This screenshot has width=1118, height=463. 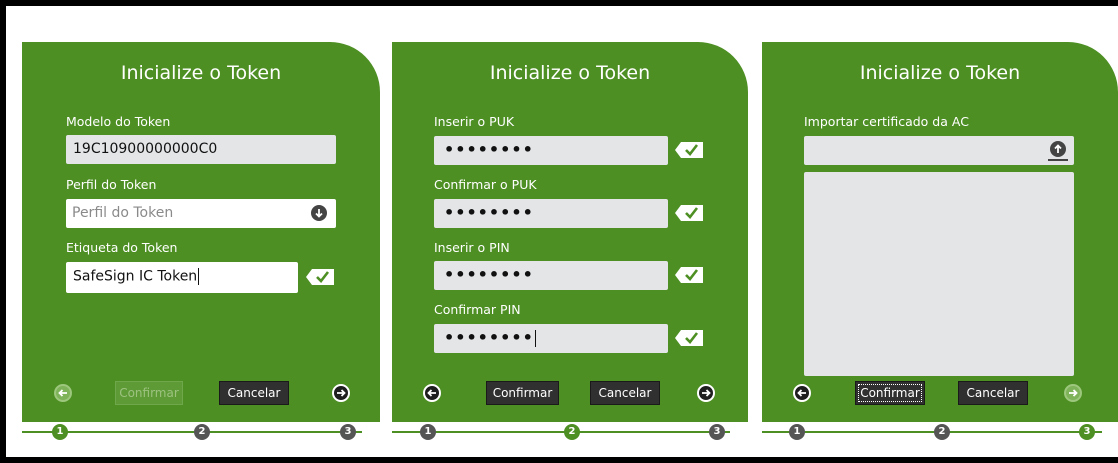 What do you see at coordinates (477, 309) in the screenshot?
I see `pin-confirm-label: Confirmar PIN` at bounding box center [477, 309].